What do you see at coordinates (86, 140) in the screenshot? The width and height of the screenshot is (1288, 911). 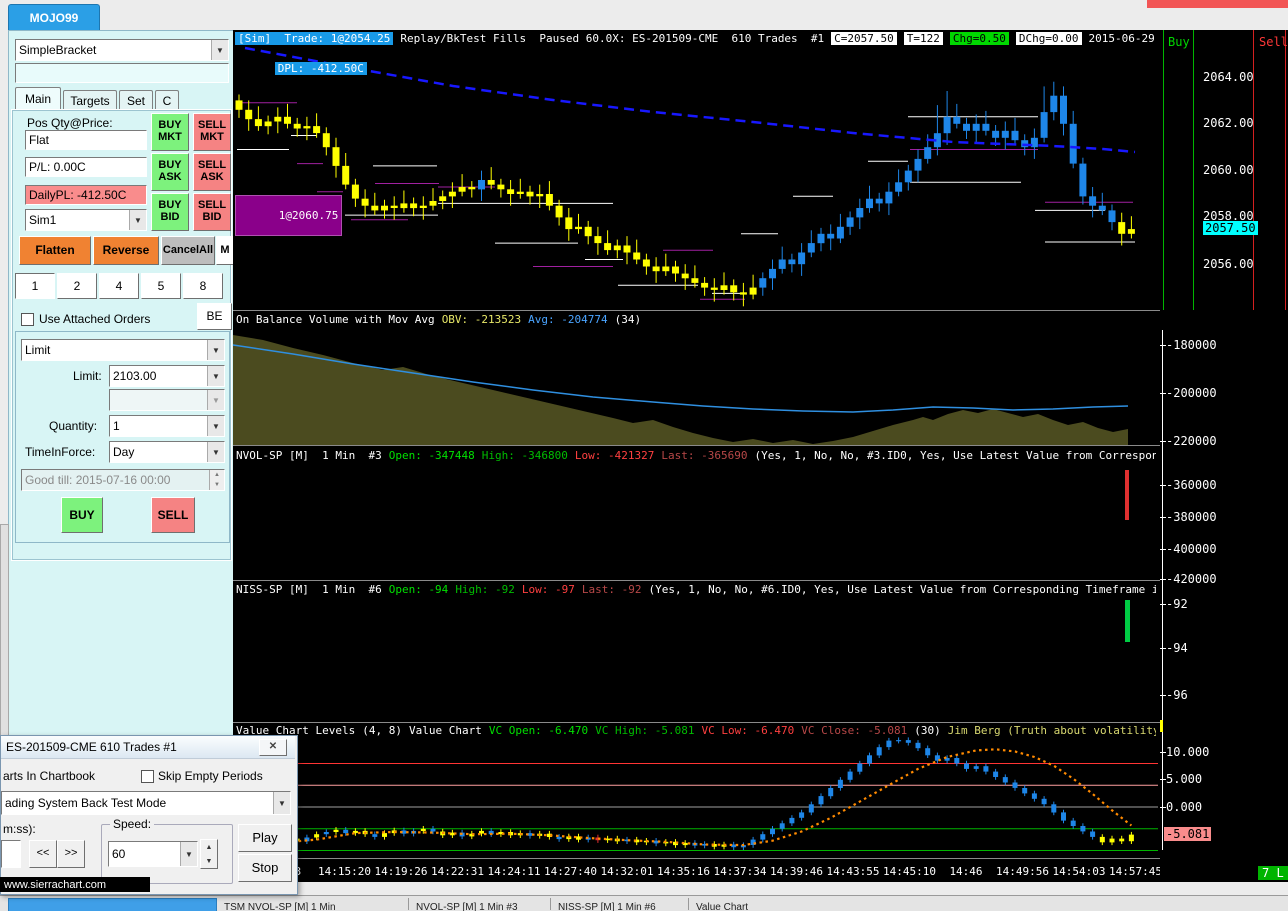 I see `pos-qty-field: Flat` at bounding box center [86, 140].